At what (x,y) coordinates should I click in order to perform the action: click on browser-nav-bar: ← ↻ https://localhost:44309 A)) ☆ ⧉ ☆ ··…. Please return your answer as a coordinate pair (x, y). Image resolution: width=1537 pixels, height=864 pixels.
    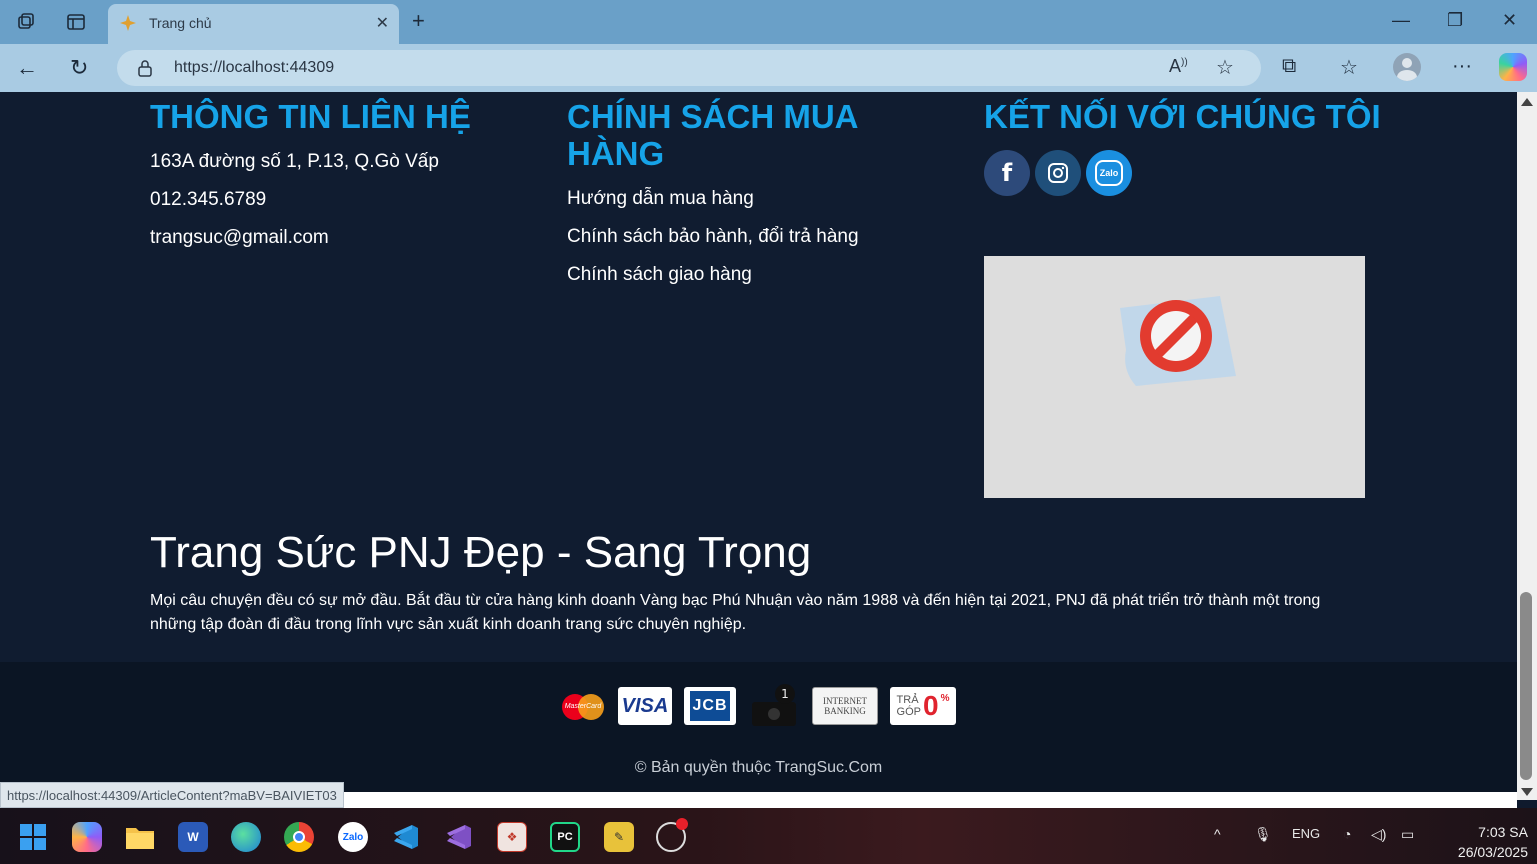
    Looking at the image, I should click on (768, 68).